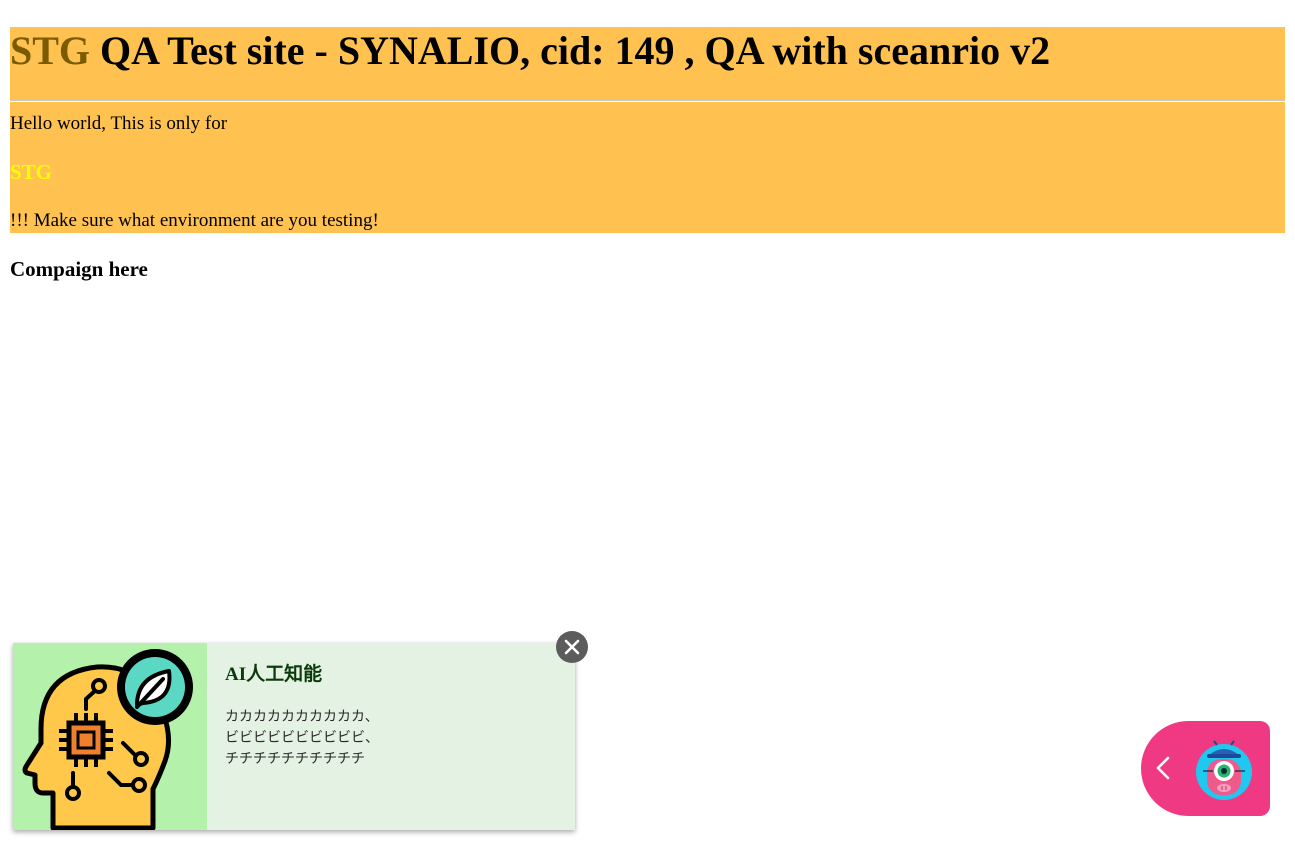  What do you see at coordinates (302, 738) in the screenshot?
I see `popup-line: ビビビビビビビビビビ、` at bounding box center [302, 738].